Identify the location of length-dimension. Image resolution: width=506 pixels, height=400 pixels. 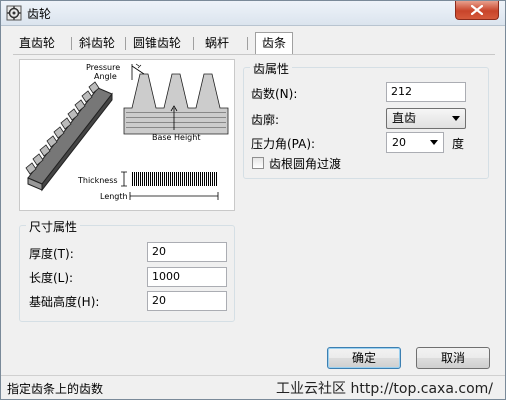
(174, 196).